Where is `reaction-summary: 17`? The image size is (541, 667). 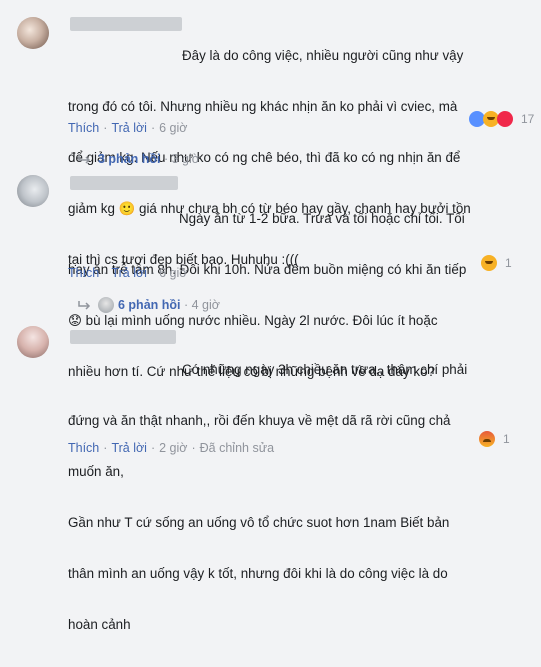 reaction-summary: 17 is located at coordinates (501, 119).